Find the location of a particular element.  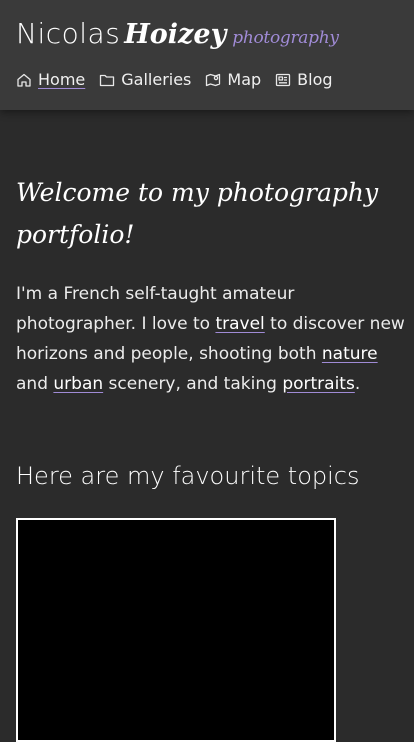

brand-first-name: Nicolas is located at coordinates (68, 33).